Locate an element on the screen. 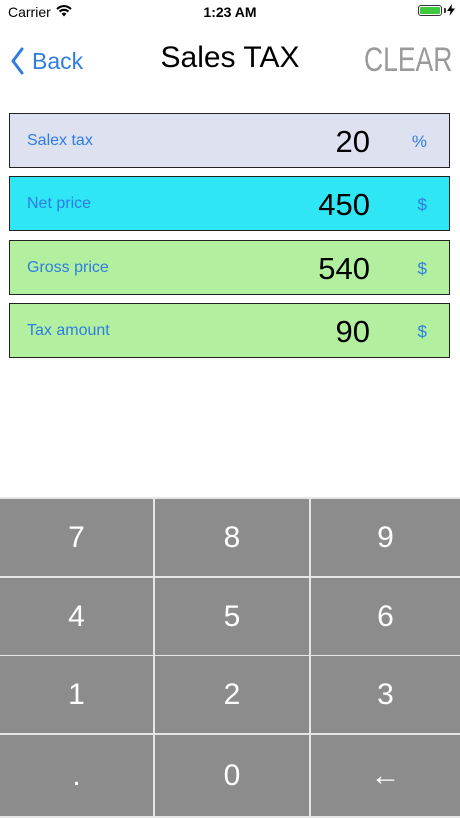  chevron-left-icon is located at coordinates (17, 61).